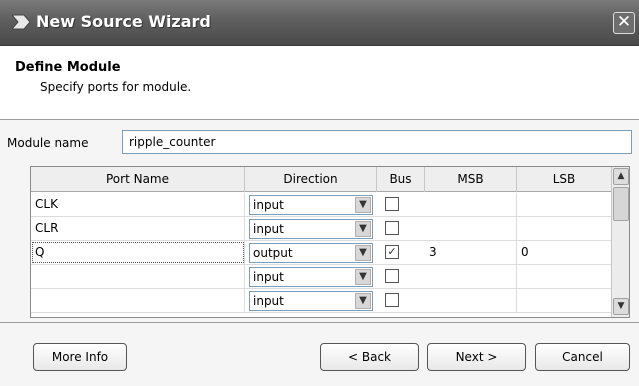 The width and height of the screenshot is (639, 386). Describe the element at coordinates (377, 142) in the screenshot. I see `module-name-input` at that location.